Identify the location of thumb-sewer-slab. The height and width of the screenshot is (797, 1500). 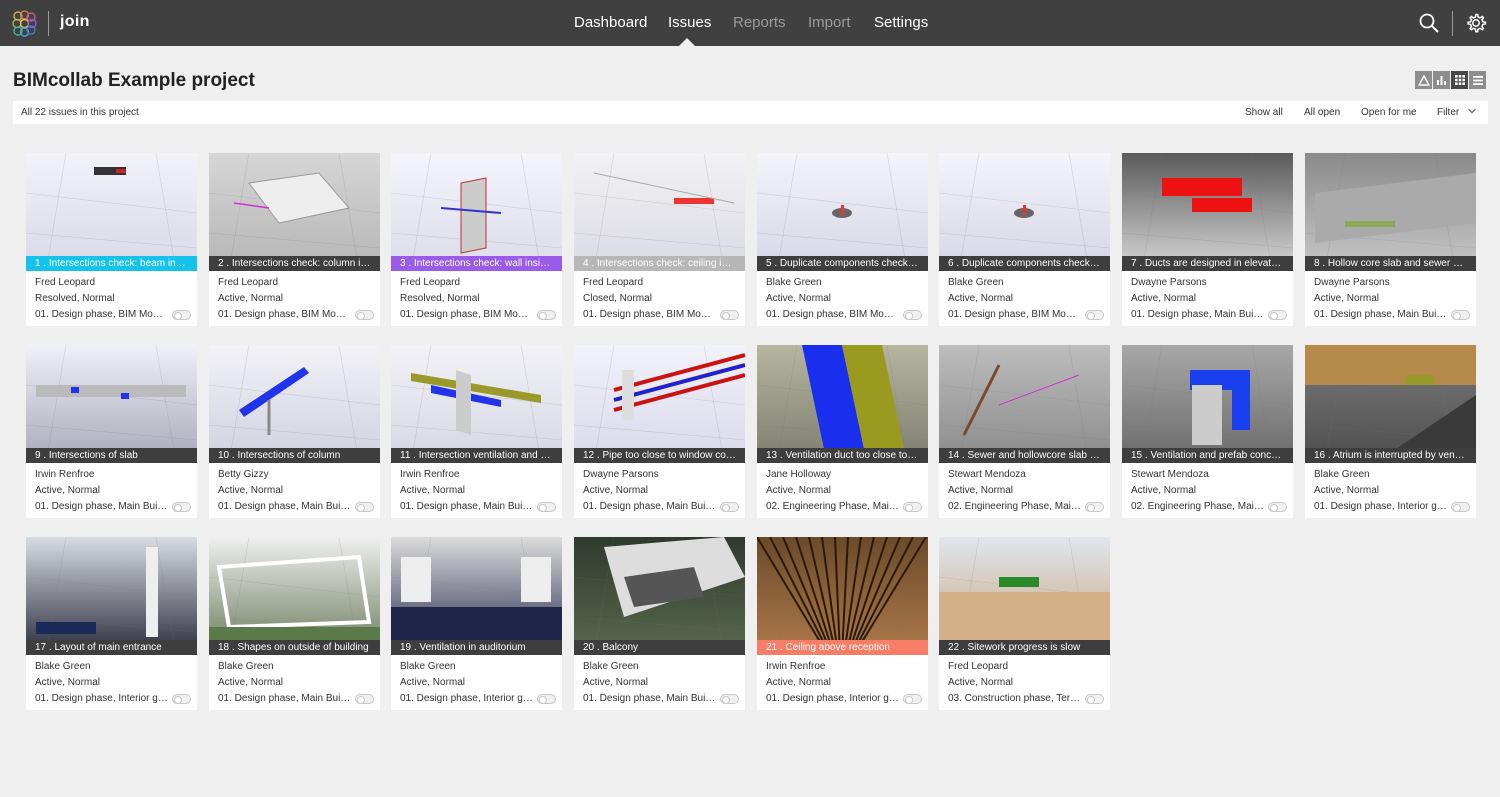
(1024, 404).